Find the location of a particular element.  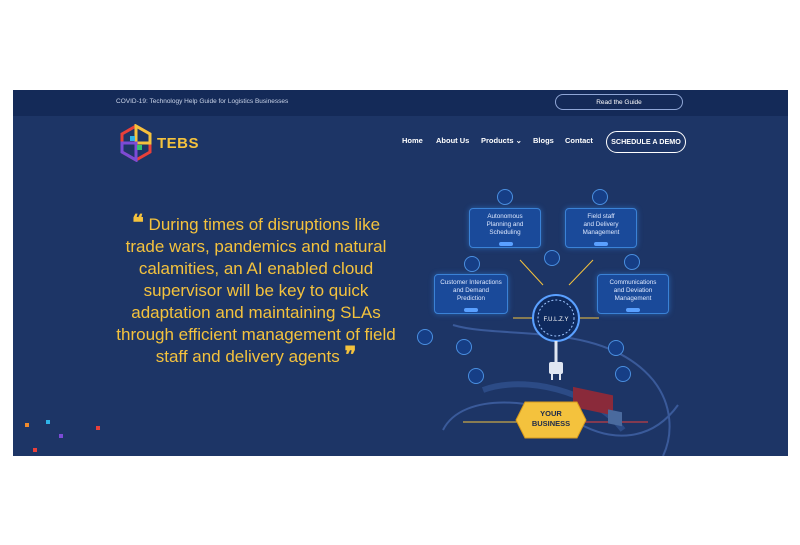

brand-name: TEBS is located at coordinates (178, 143).